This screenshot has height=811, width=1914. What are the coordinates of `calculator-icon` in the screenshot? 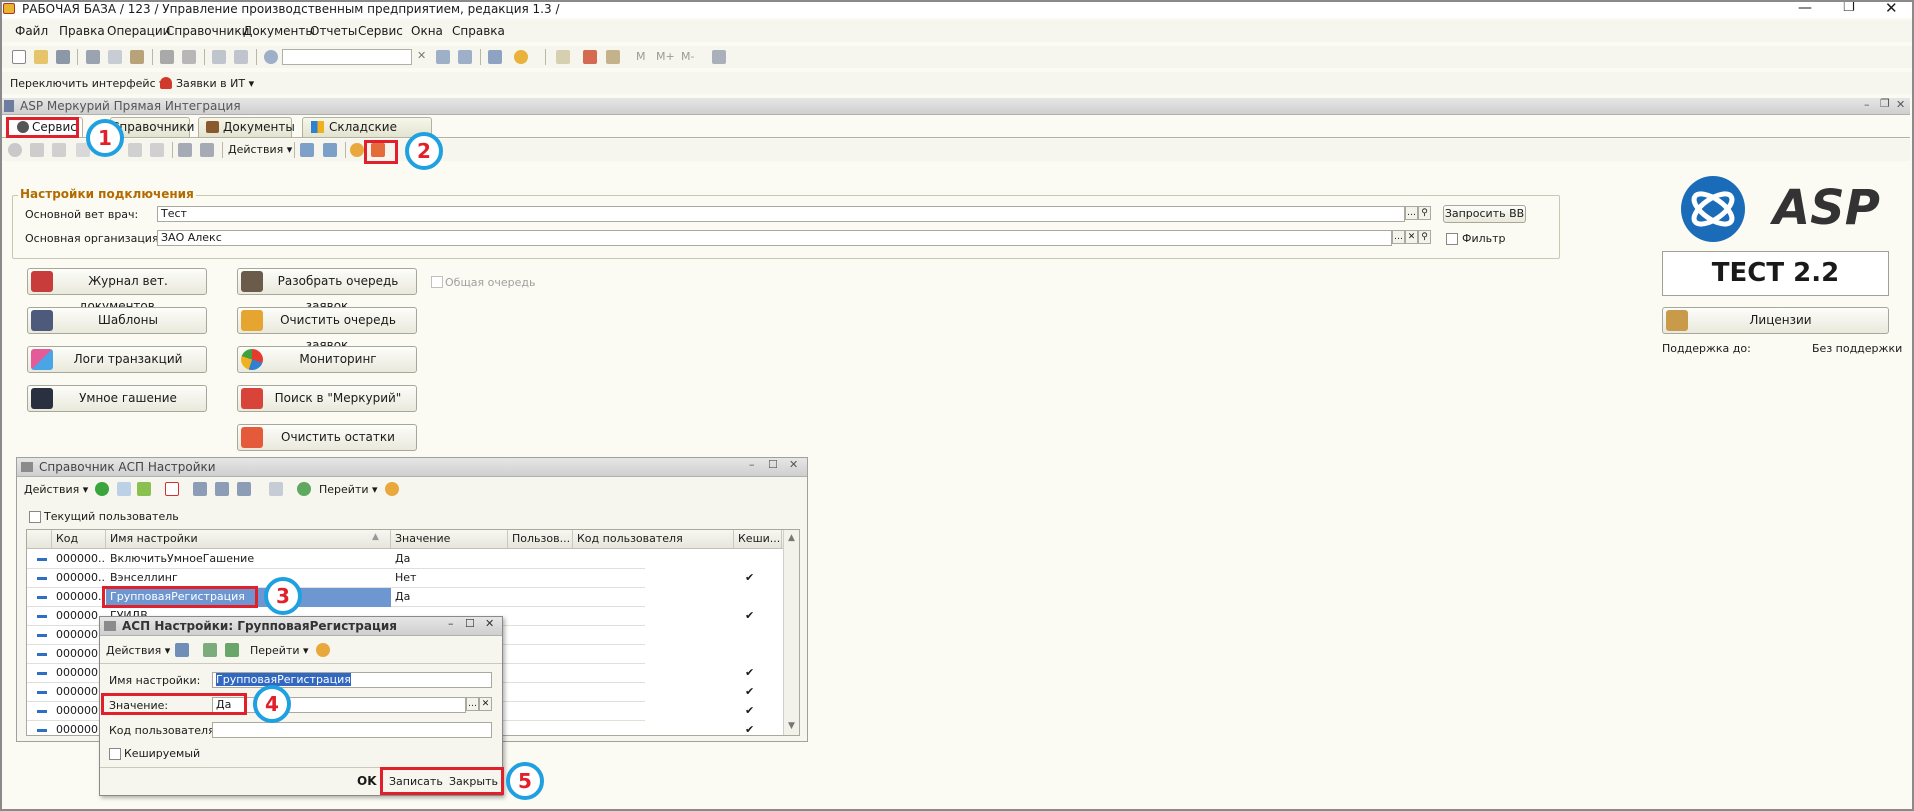 It's located at (563, 57).